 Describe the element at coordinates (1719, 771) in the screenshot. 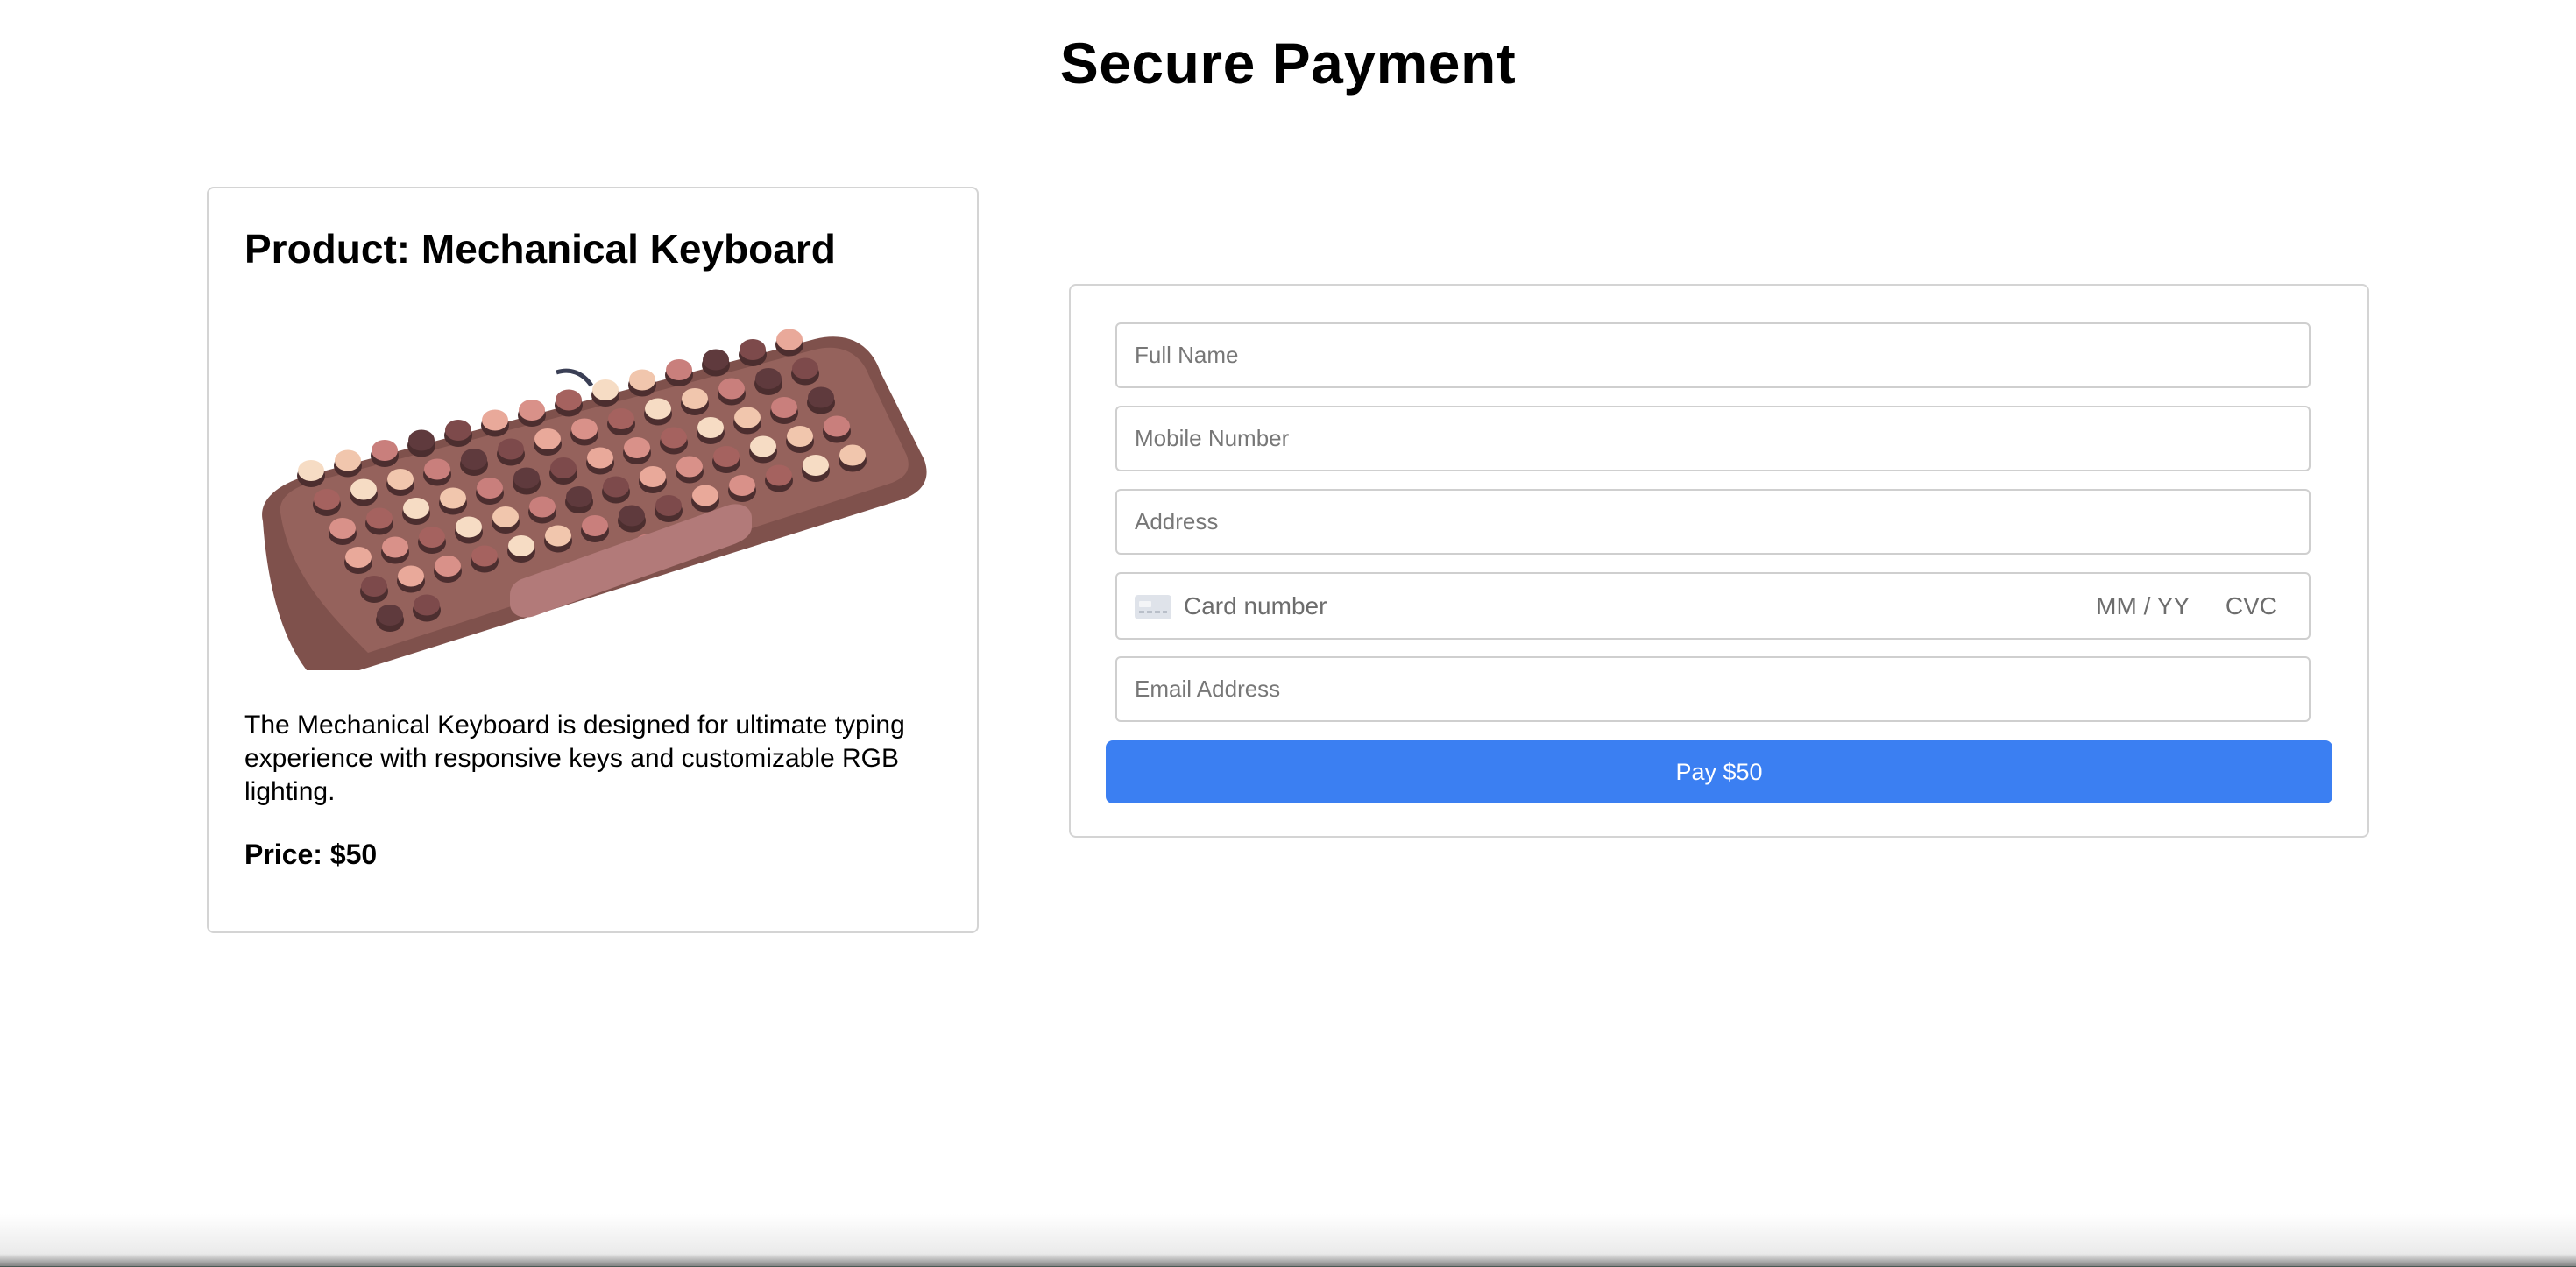

I see `pay-button: Pay $50` at that location.